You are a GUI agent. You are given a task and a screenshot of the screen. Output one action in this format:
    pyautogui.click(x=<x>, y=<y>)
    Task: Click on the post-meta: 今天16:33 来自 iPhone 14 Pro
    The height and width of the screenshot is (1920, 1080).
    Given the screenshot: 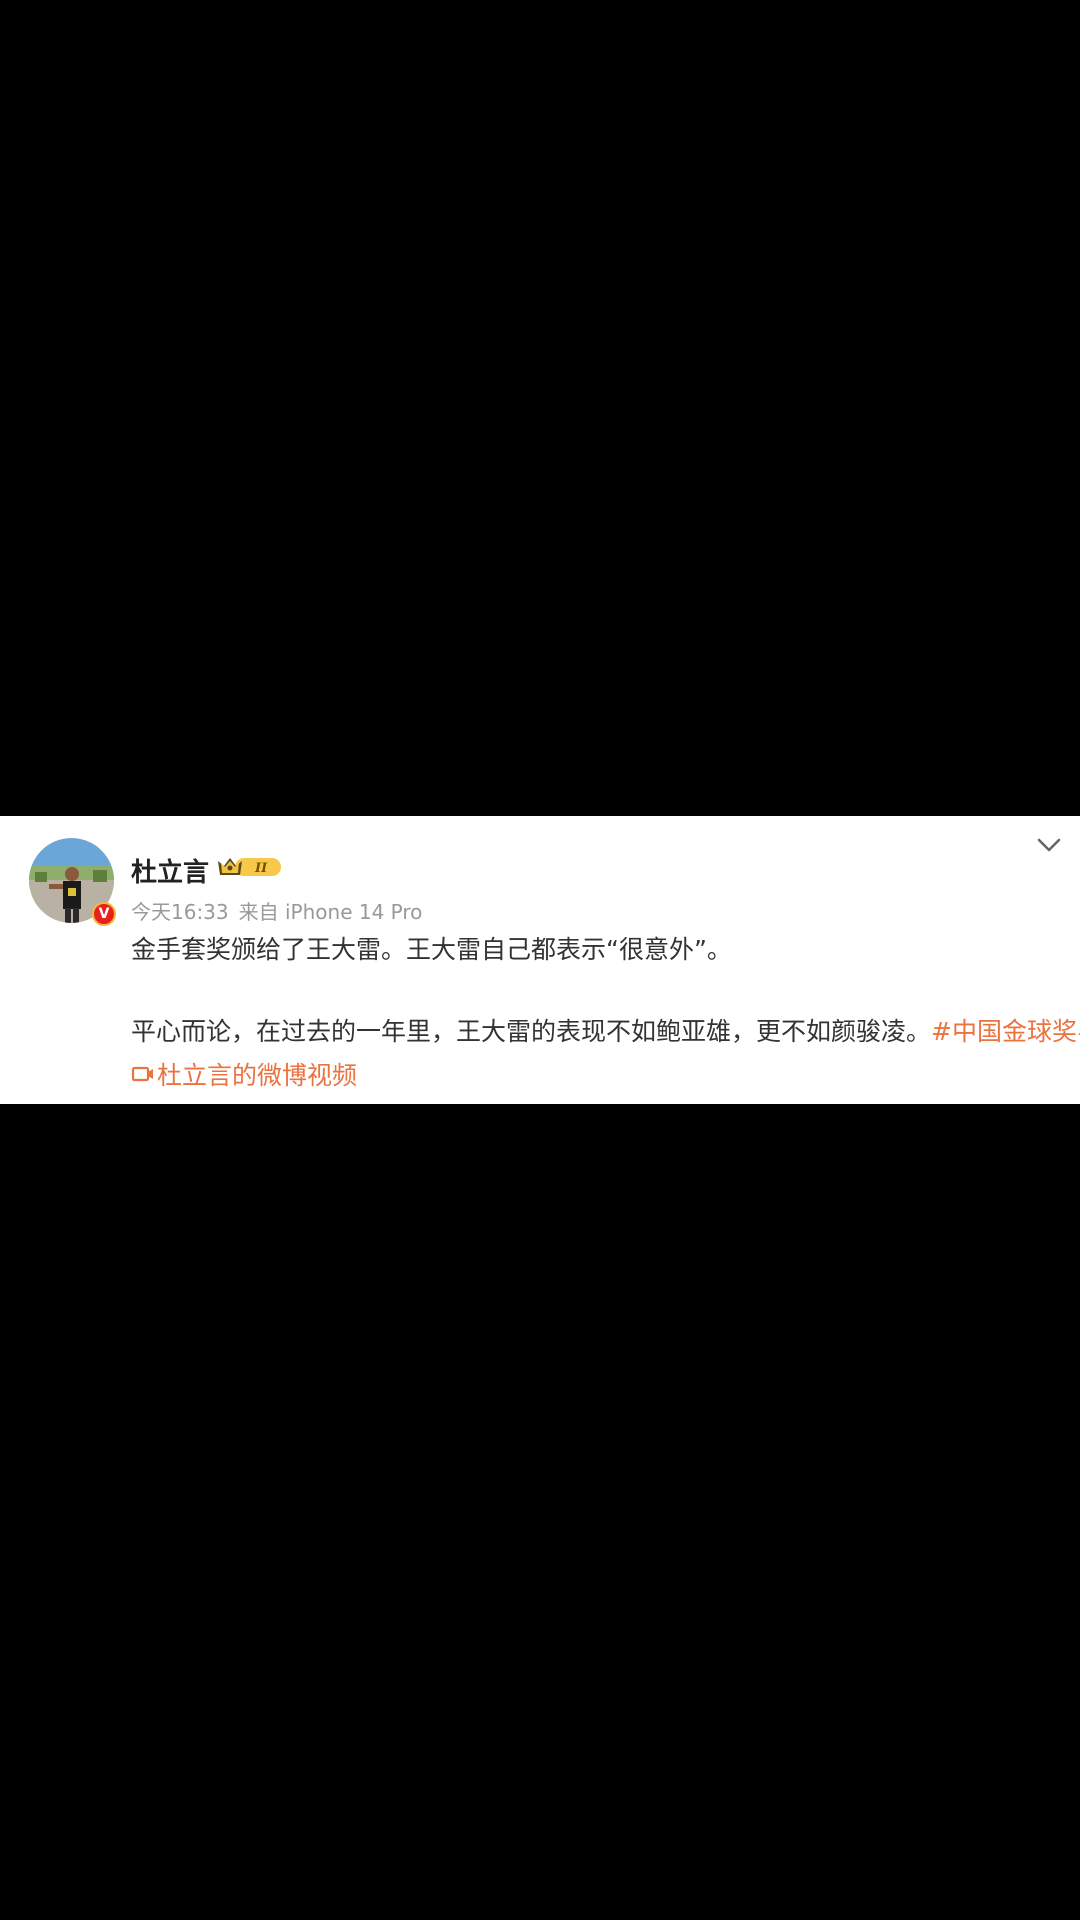 What is the action you would take?
    pyautogui.click(x=276, y=910)
    